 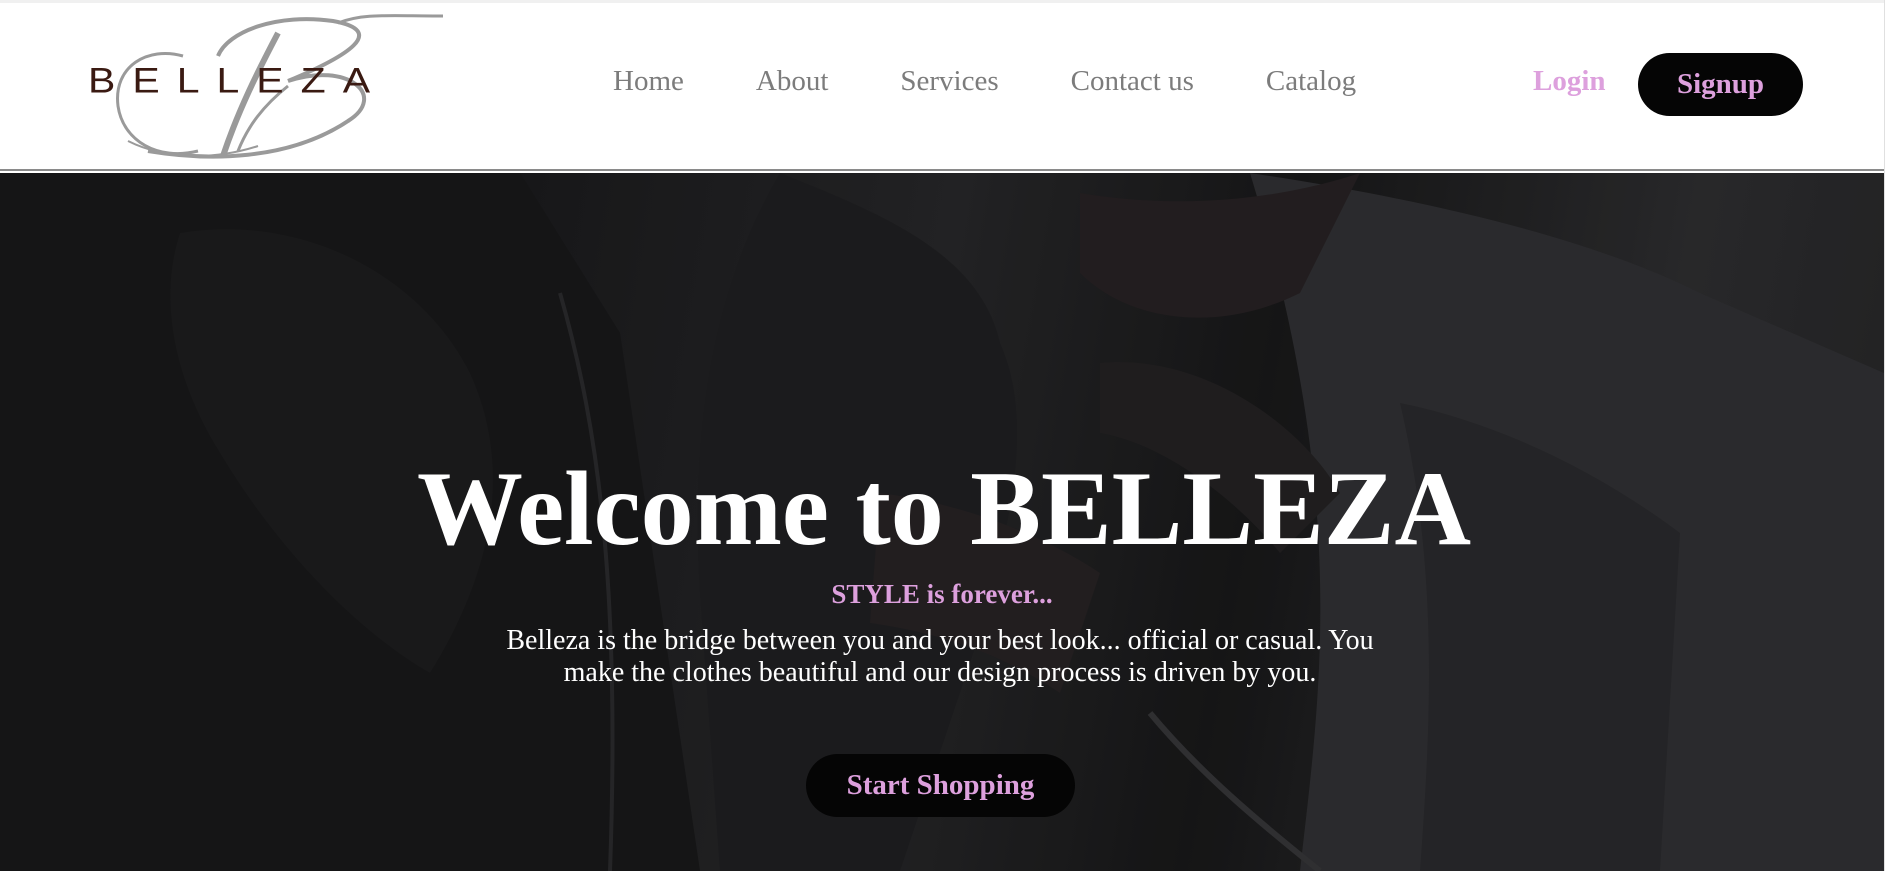 I want to click on signup-button-label: Signup, so click(x=1720, y=84).